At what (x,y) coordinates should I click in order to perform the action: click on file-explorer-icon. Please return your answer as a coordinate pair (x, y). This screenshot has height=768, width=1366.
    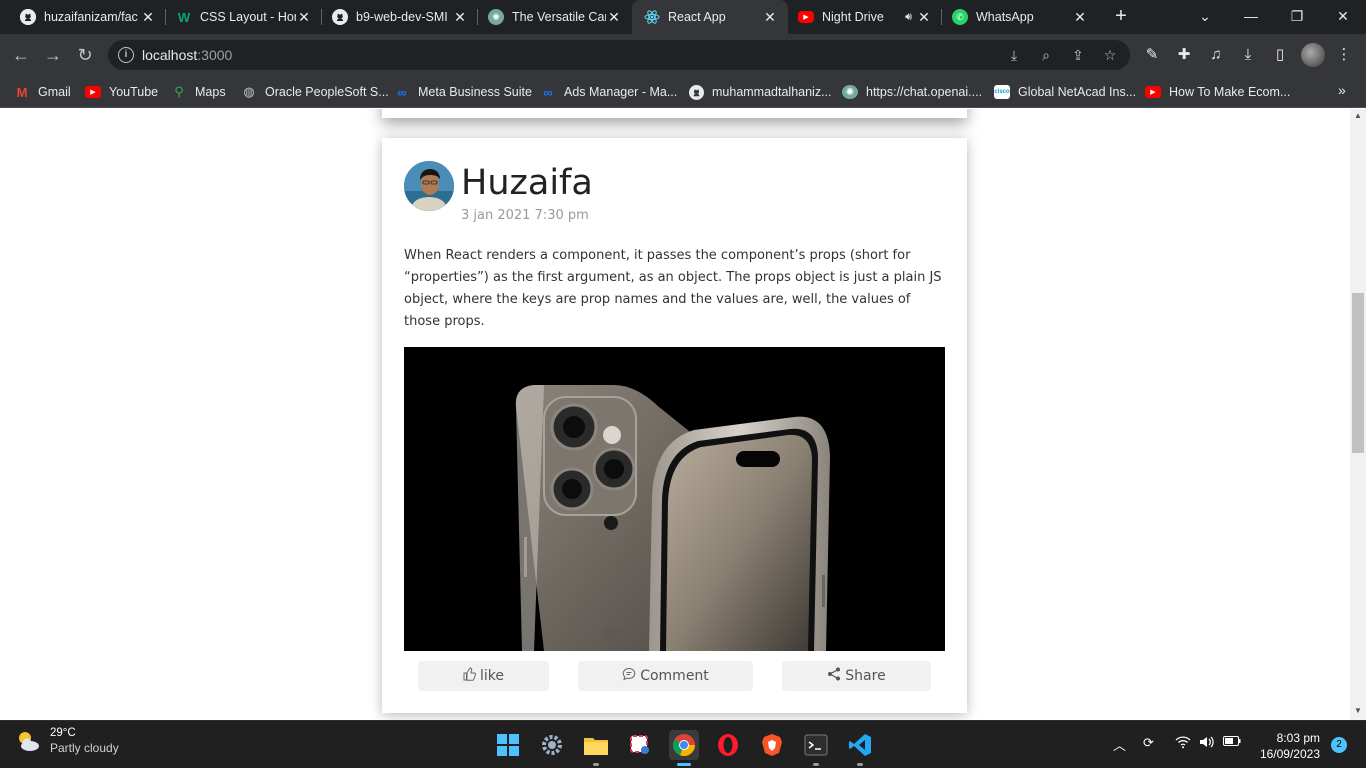
    Looking at the image, I should click on (596, 748).